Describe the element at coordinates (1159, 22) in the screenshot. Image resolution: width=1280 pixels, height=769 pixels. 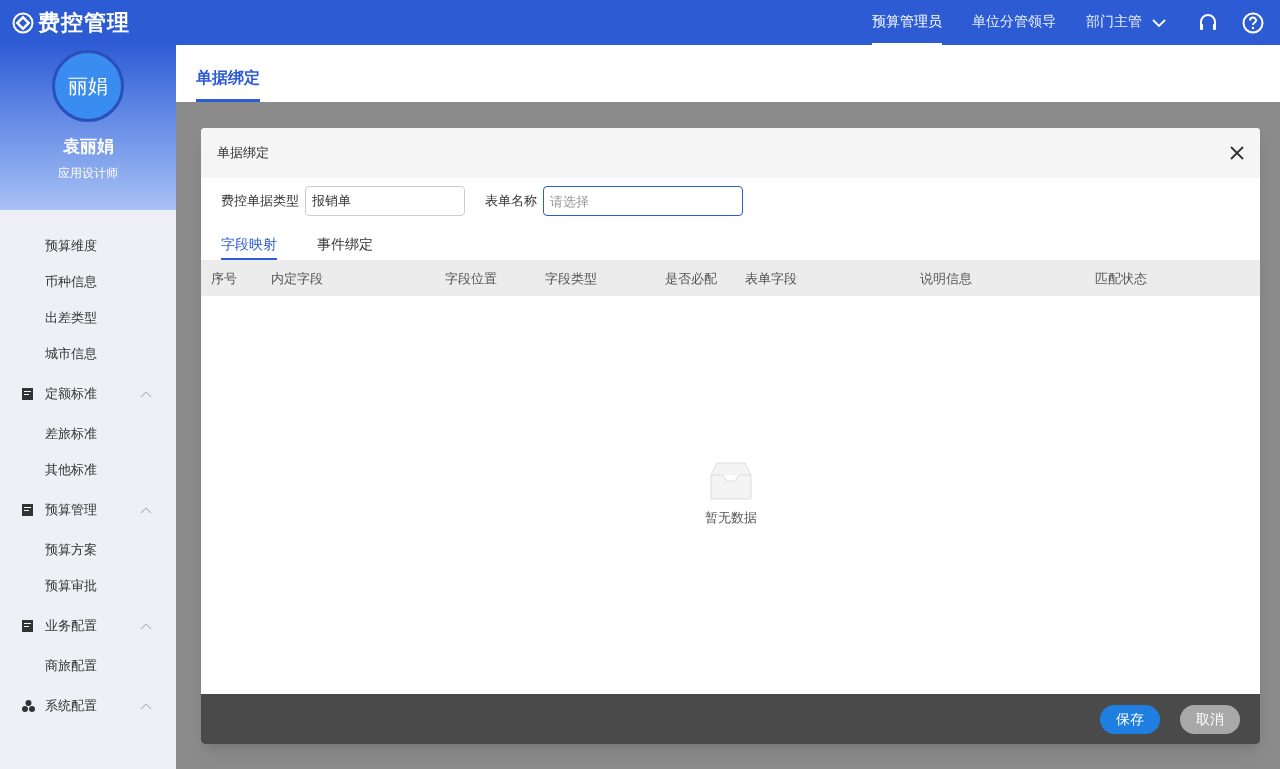
I see `chevron-down-icon` at that location.